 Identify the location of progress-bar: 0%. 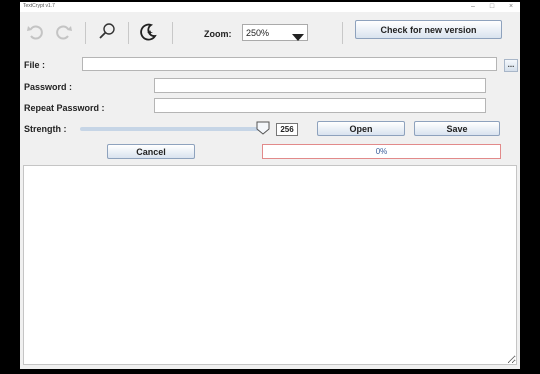
(381, 151).